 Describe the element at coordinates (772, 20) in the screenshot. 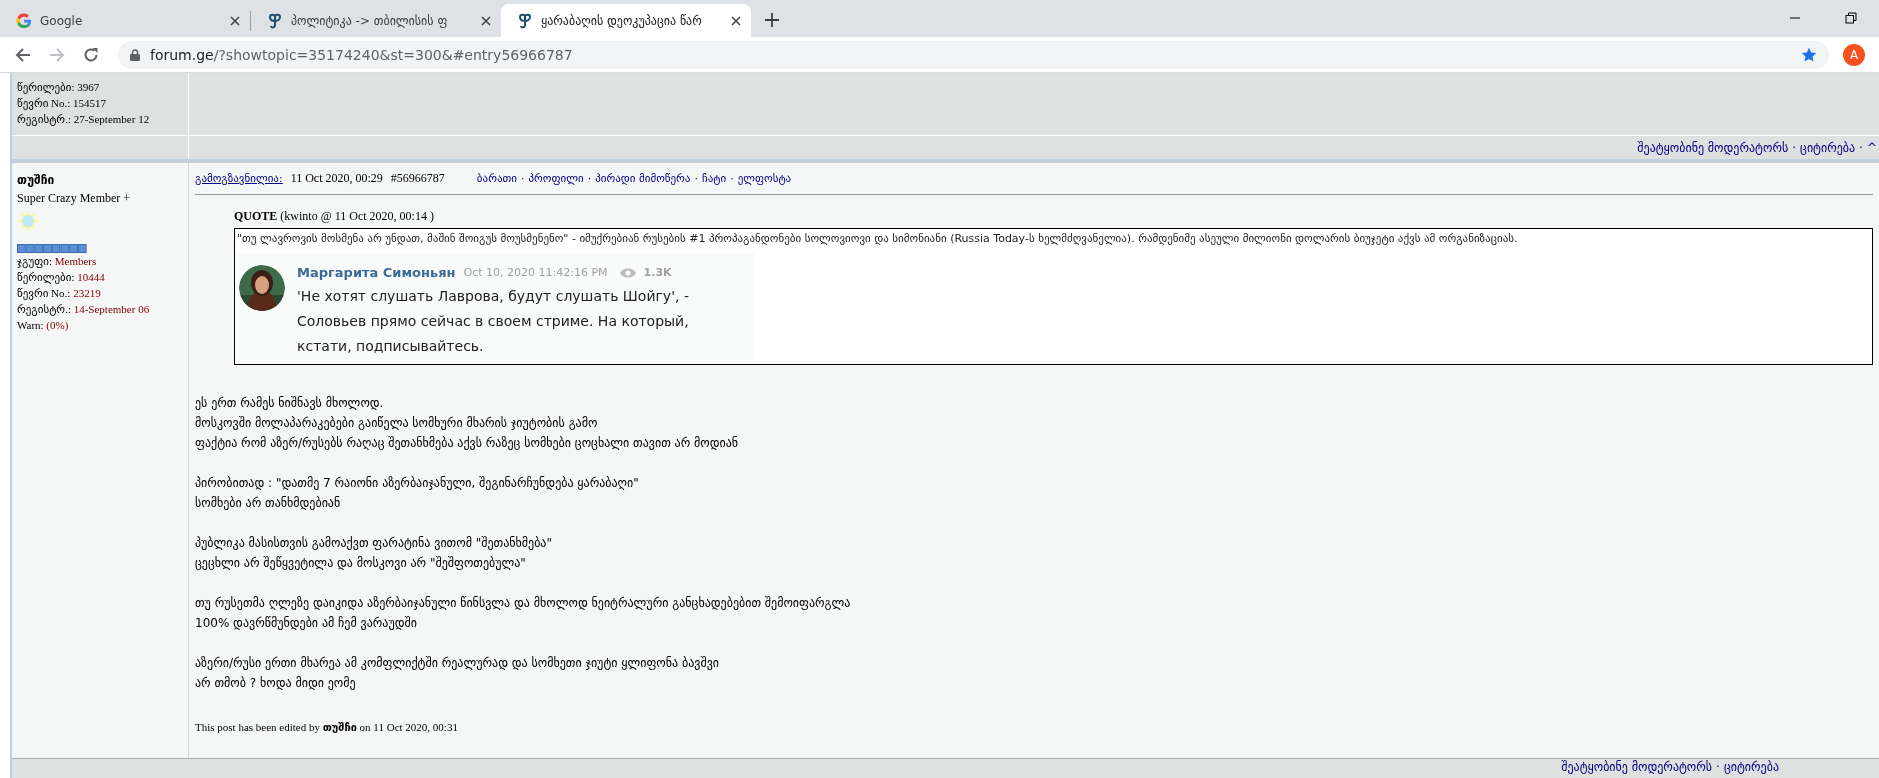

I see `new-tab-icon` at that location.